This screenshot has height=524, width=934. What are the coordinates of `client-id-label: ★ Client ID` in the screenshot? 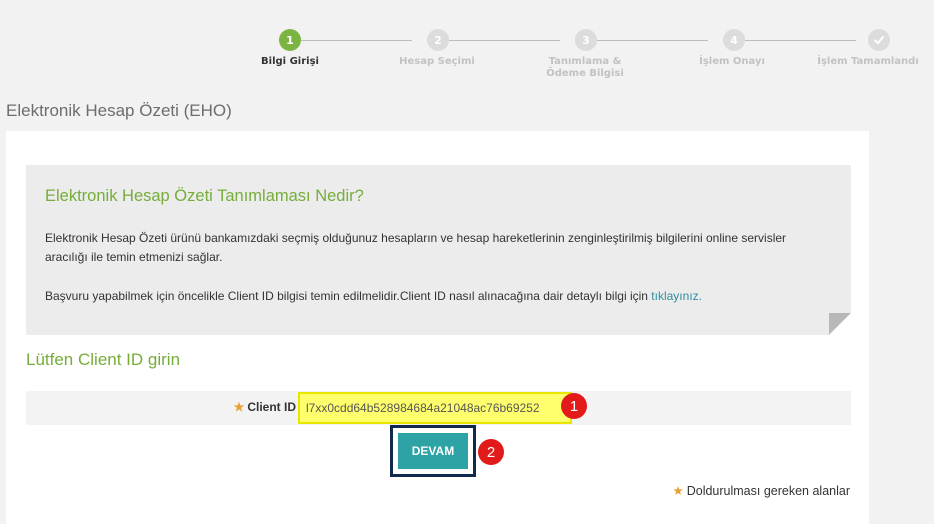 It's located at (265, 407).